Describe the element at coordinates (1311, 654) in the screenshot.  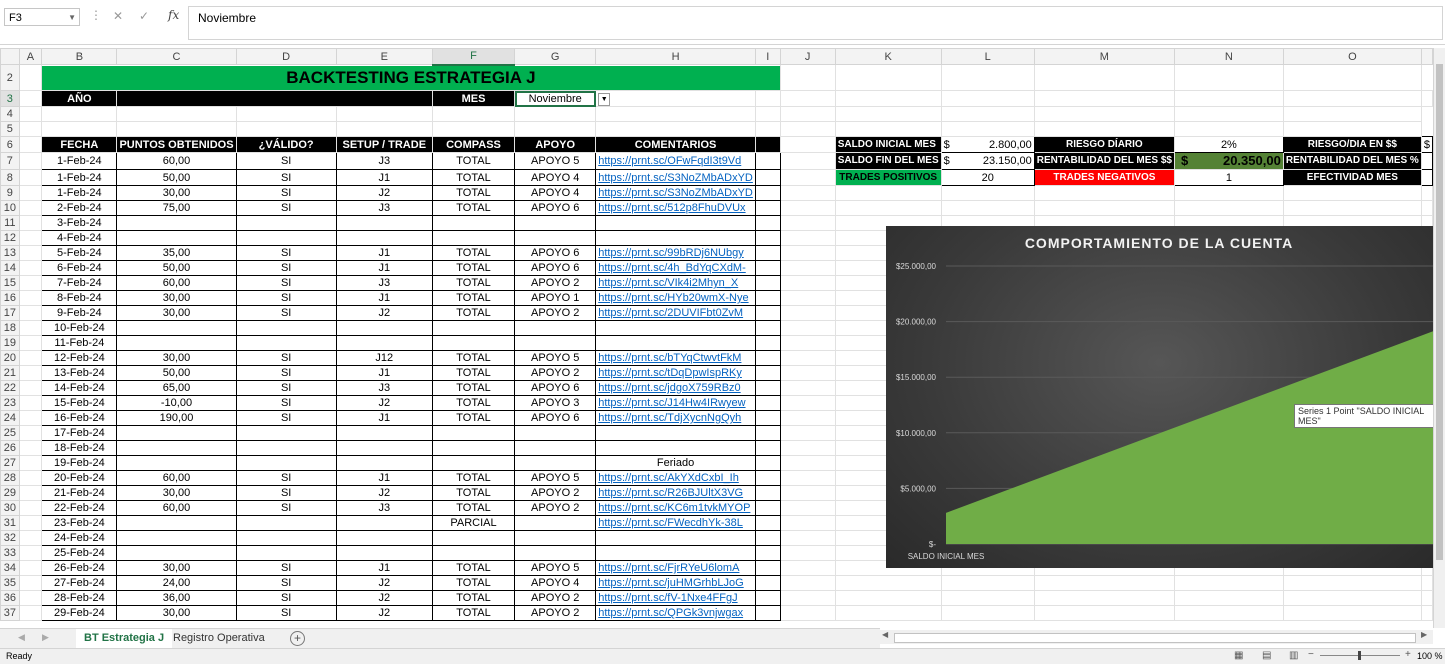
I see `zoom-out-icon: −` at that location.